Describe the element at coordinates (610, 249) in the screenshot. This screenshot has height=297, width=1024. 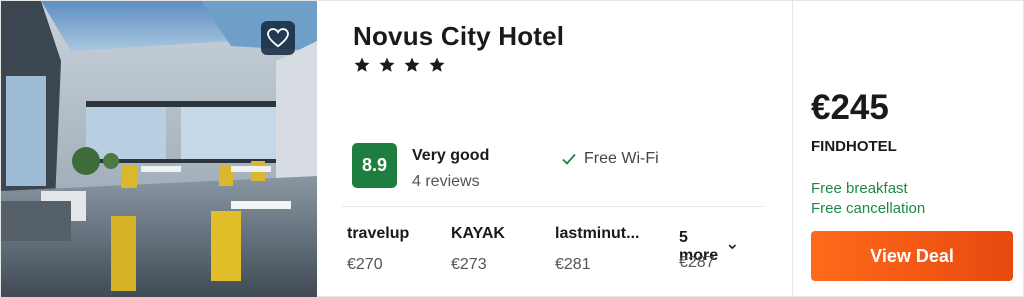
I see `provider-item: lastminut... €281` at that location.